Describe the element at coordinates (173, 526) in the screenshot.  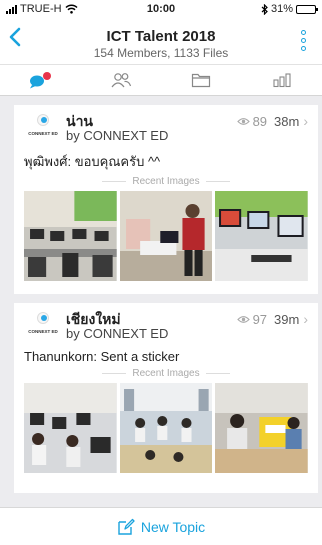
I see `new-topic-label: New Topic` at that location.